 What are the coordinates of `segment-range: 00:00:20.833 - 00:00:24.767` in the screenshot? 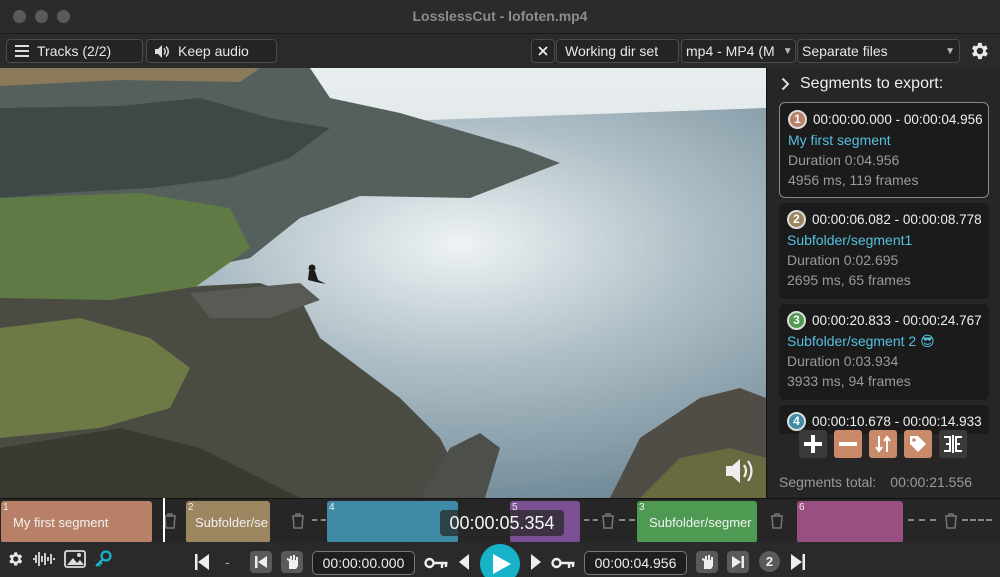 It's located at (897, 320).